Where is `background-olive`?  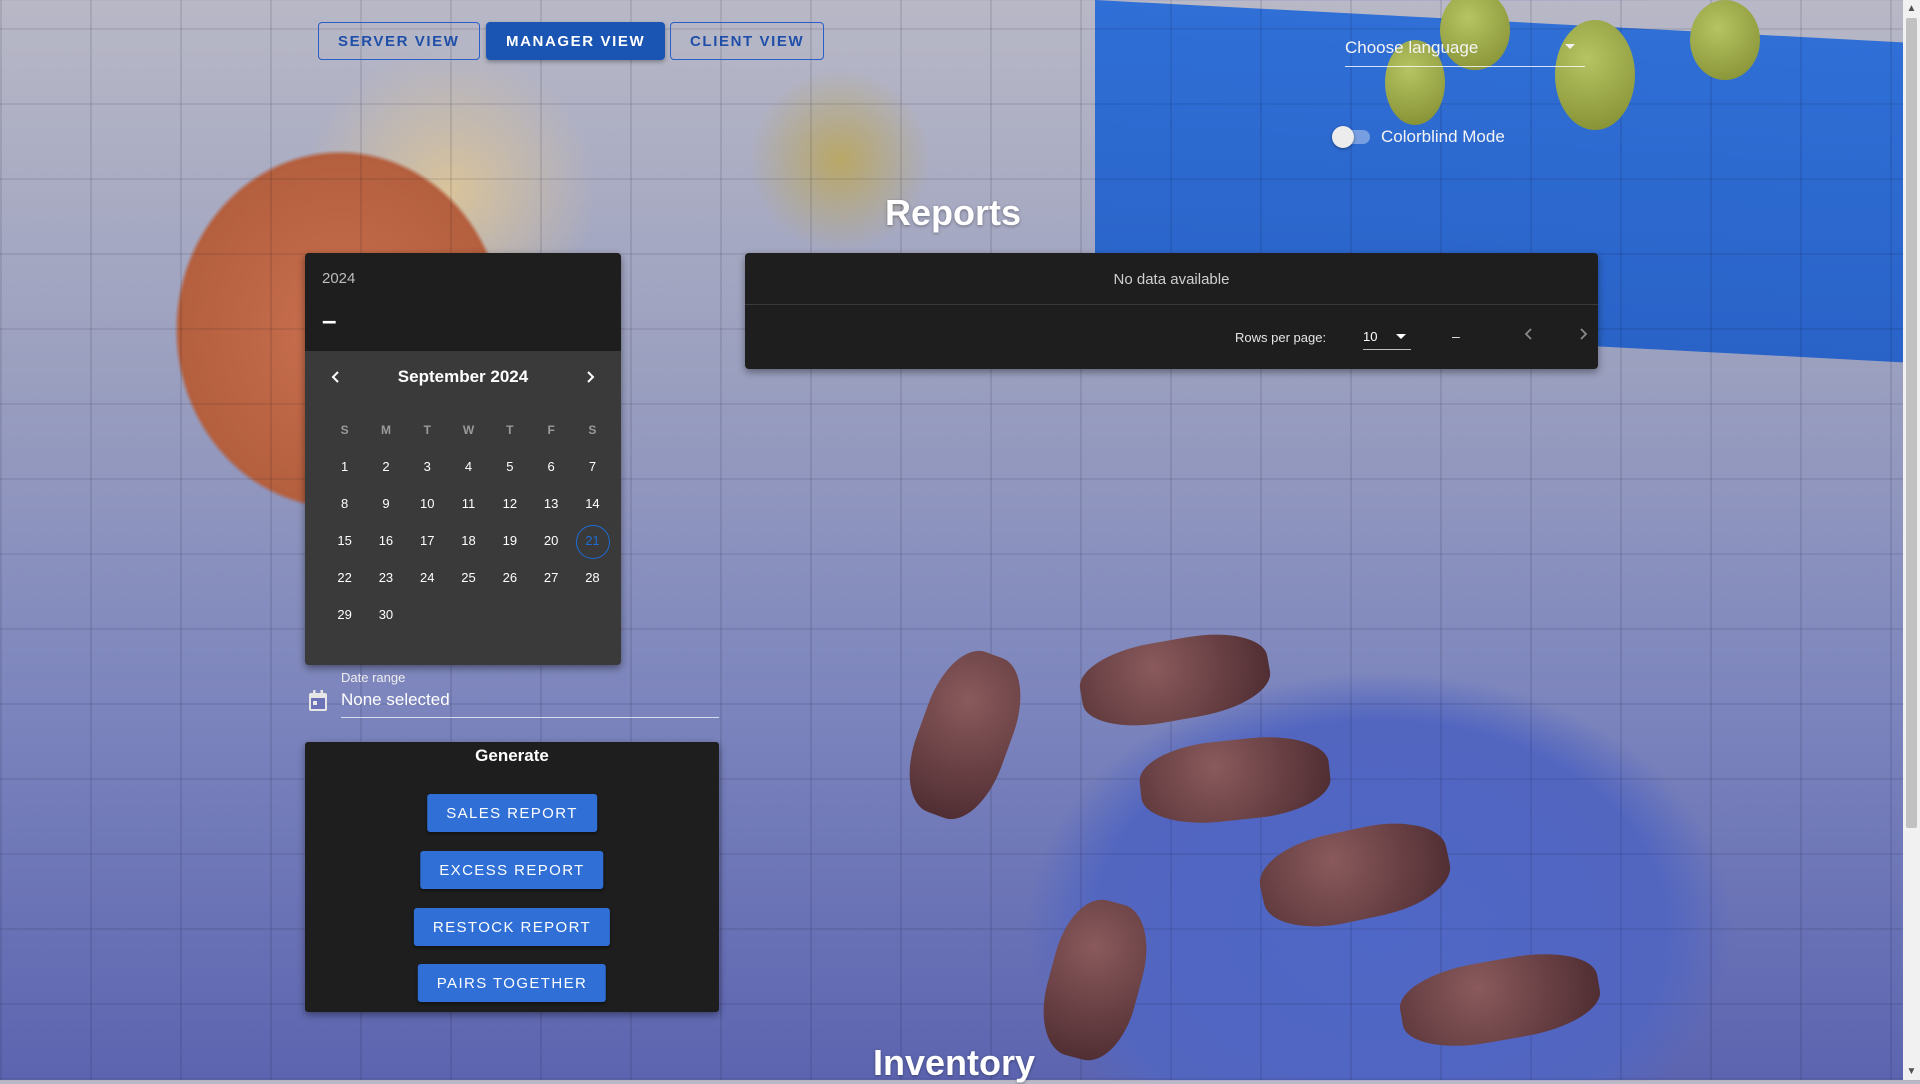 background-olive is located at coordinates (1725, 40).